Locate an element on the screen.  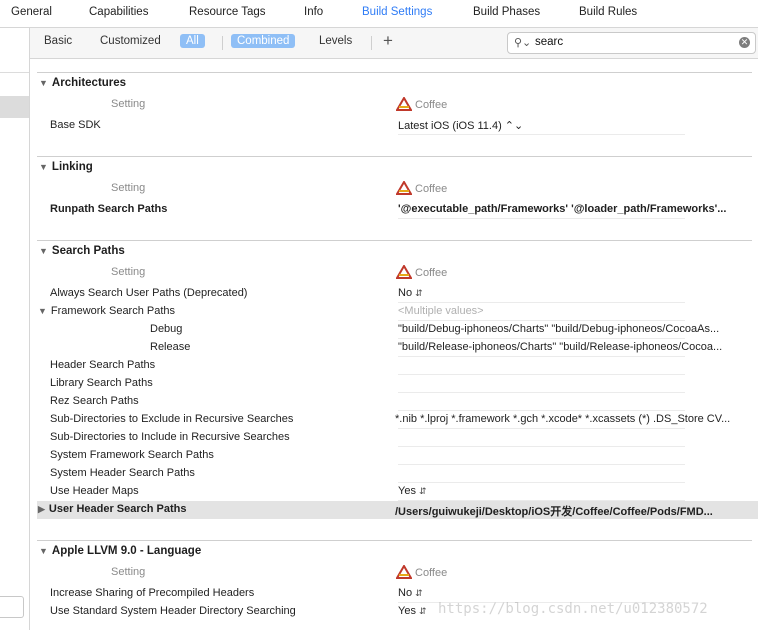
tab-build-settings: Build Settings is located at coordinates (397, 12).